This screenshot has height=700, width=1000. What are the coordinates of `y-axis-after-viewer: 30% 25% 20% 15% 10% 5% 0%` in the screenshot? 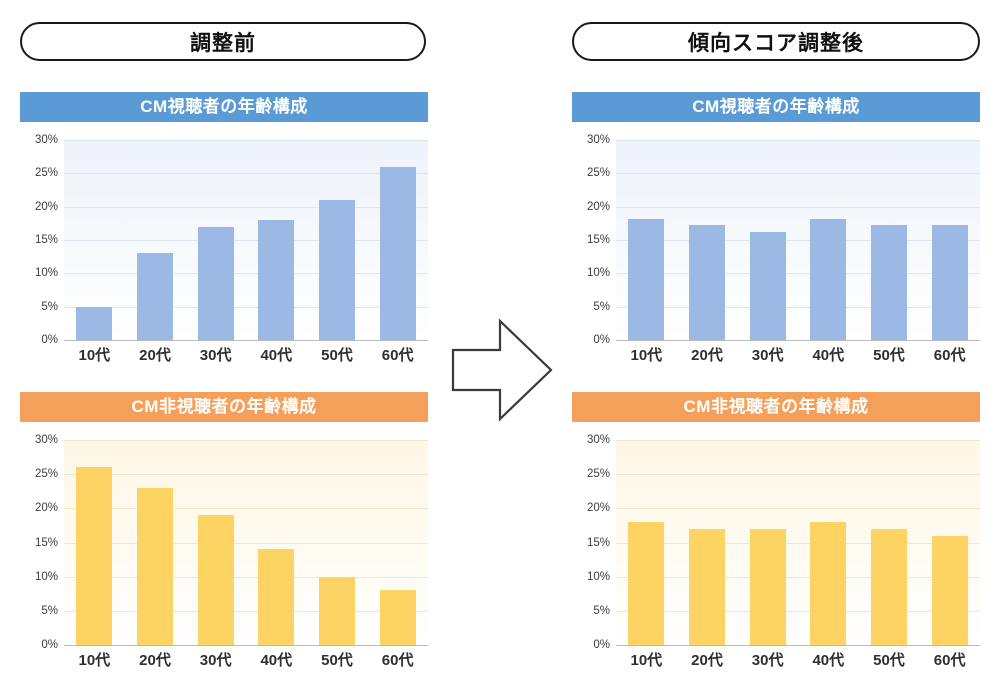 It's located at (593, 246).